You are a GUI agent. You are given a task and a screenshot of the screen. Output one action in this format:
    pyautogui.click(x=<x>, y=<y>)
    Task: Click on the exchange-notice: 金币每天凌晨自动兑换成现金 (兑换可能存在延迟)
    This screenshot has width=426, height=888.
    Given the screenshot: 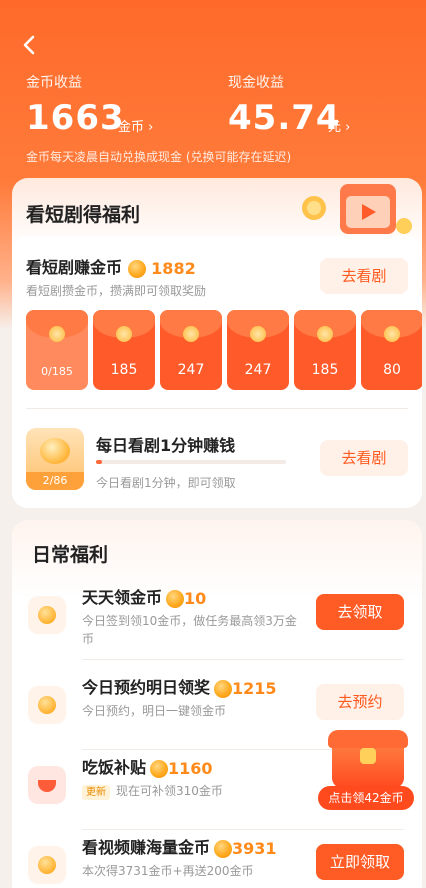 What is the action you would take?
    pyautogui.click(x=159, y=157)
    